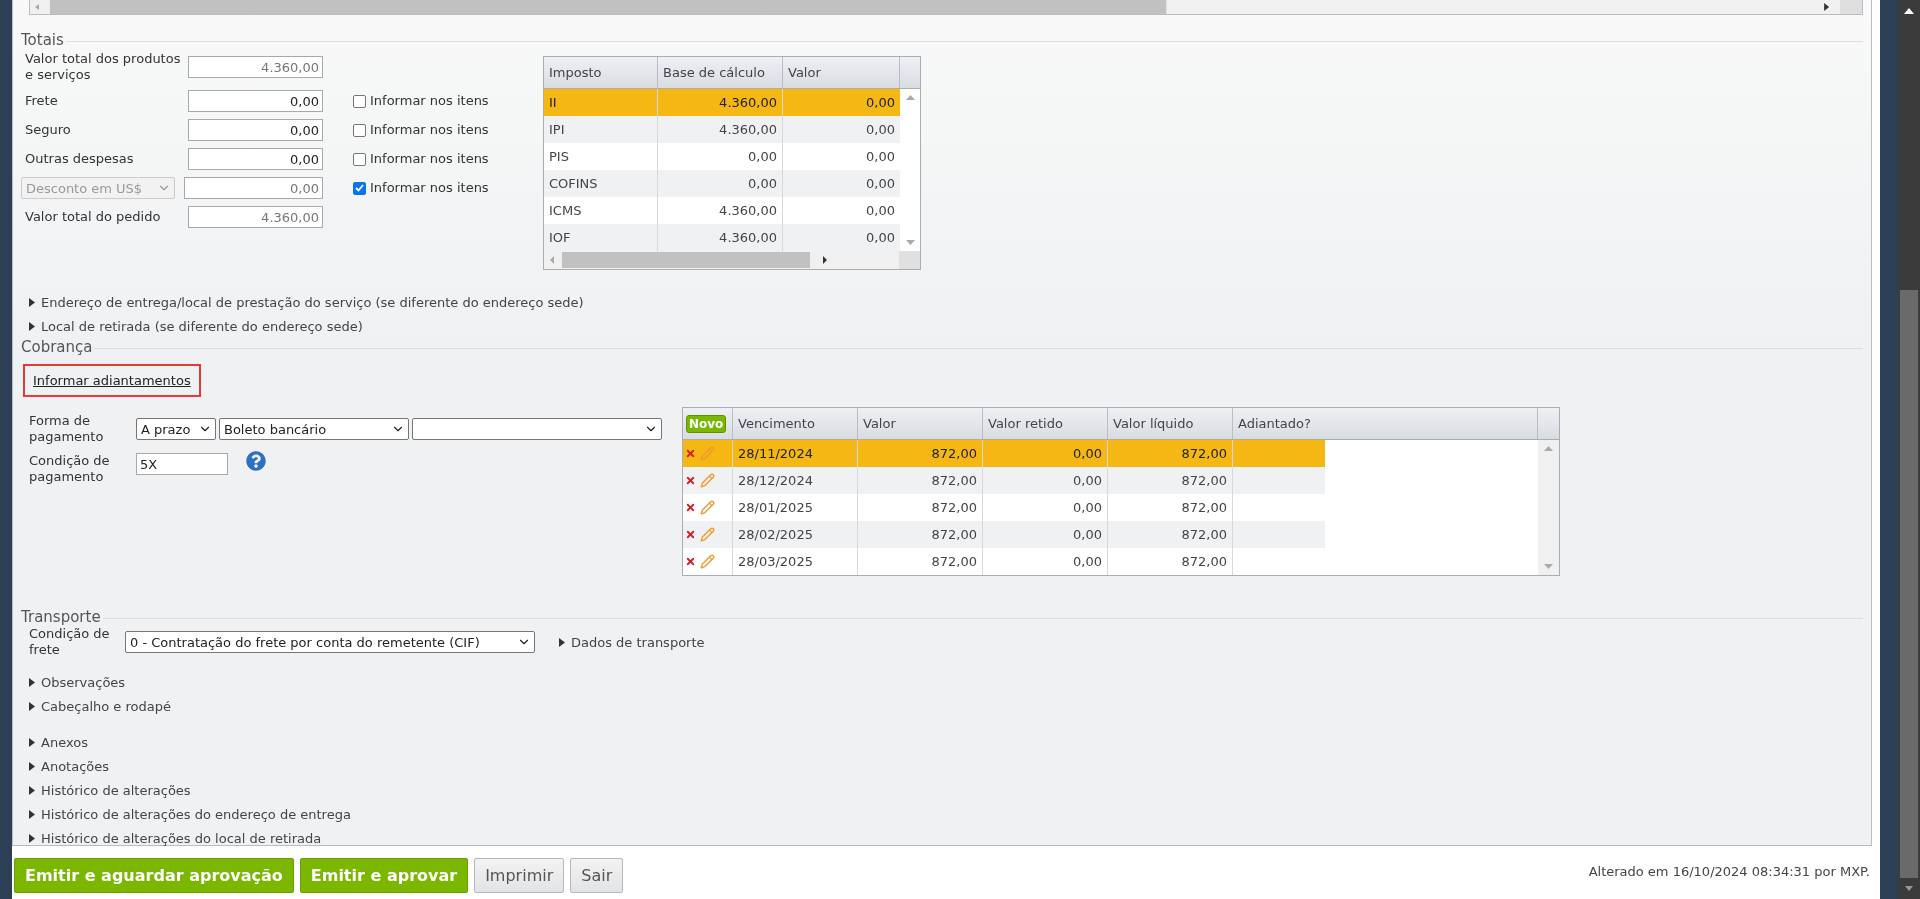 The width and height of the screenshot is (1920, 899). Describe the element at coordinates (1045, 423) in the screenshot. I see `column-header: Valor retido` at that location.